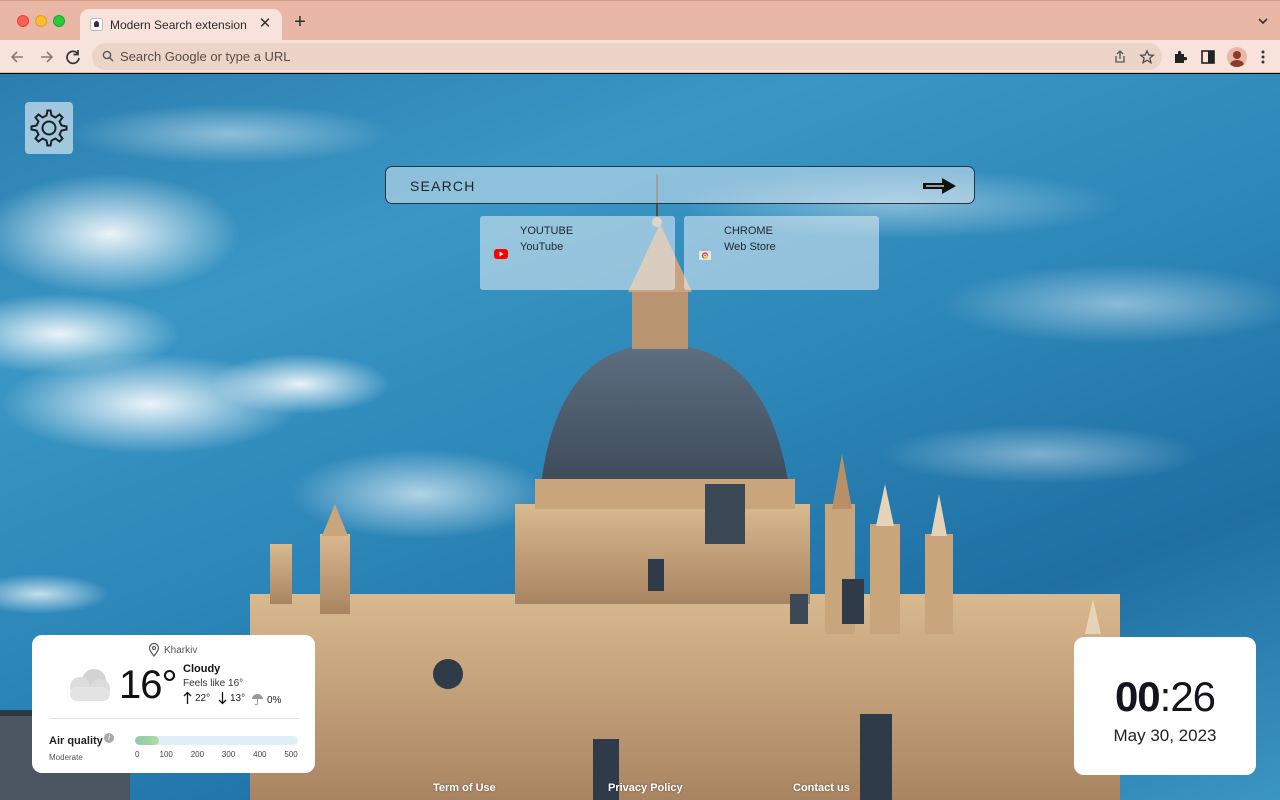  What do you see at coordinates (59, 21) in the screenshot?
I see `zoom-window-button` at bounding box center [59, 21].